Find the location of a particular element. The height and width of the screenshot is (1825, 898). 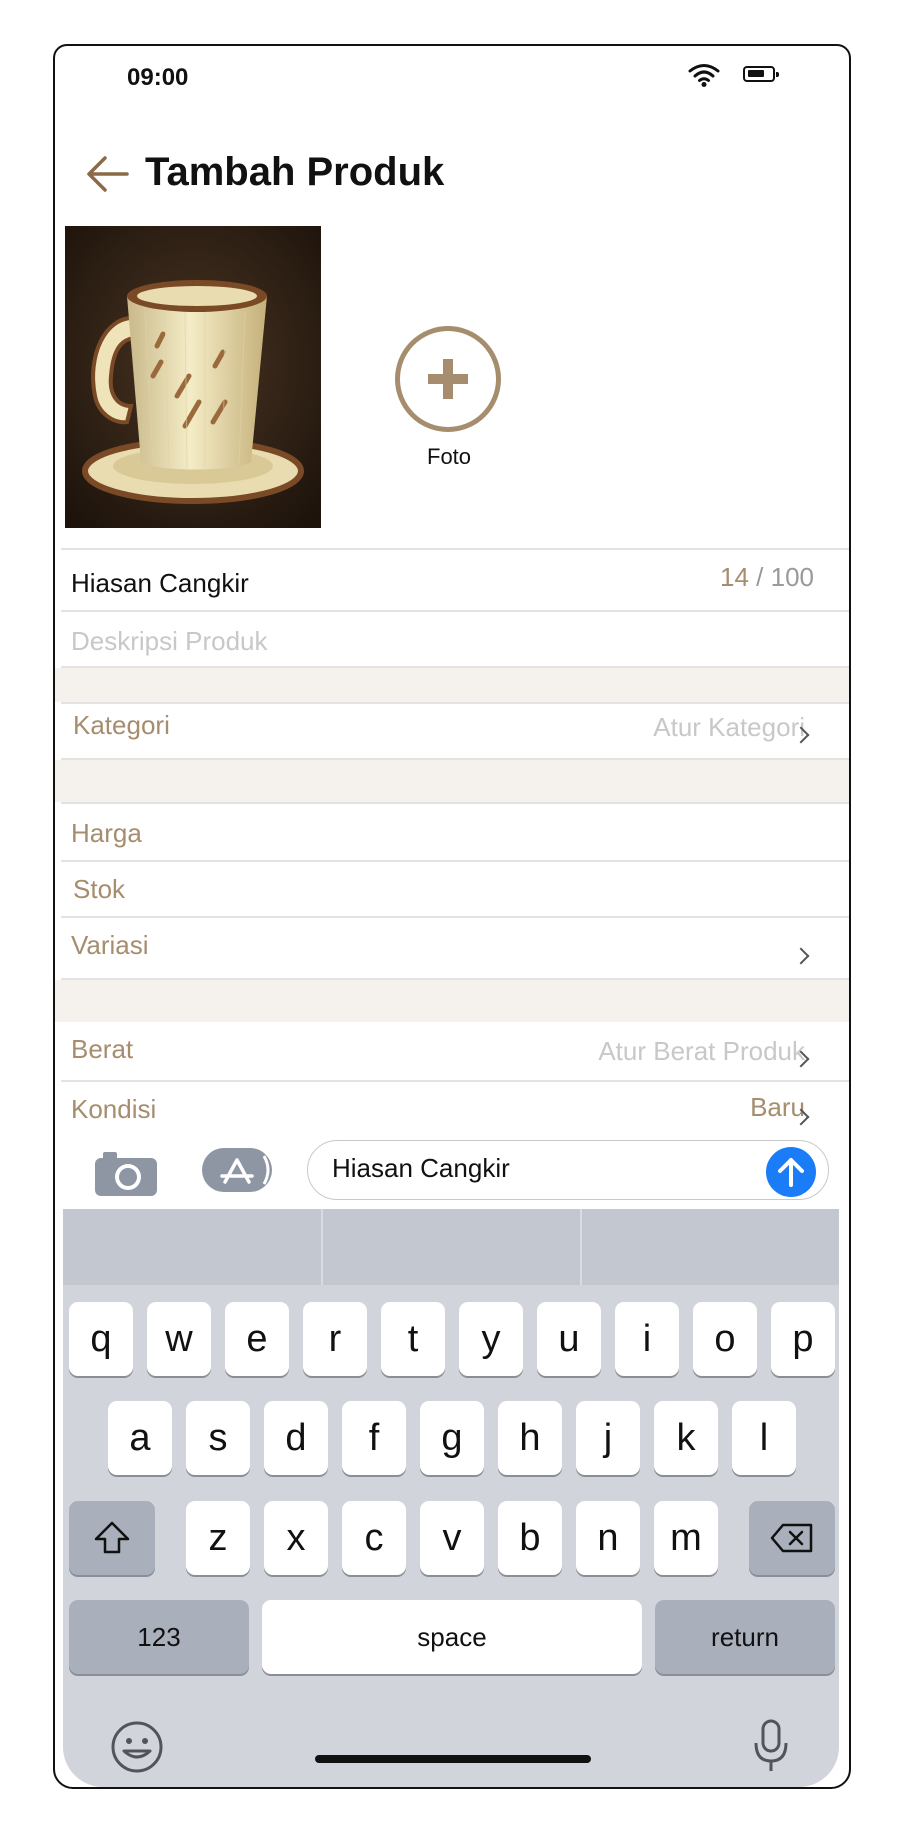

weight-label: Berat is located at coordinates (102, 1049).